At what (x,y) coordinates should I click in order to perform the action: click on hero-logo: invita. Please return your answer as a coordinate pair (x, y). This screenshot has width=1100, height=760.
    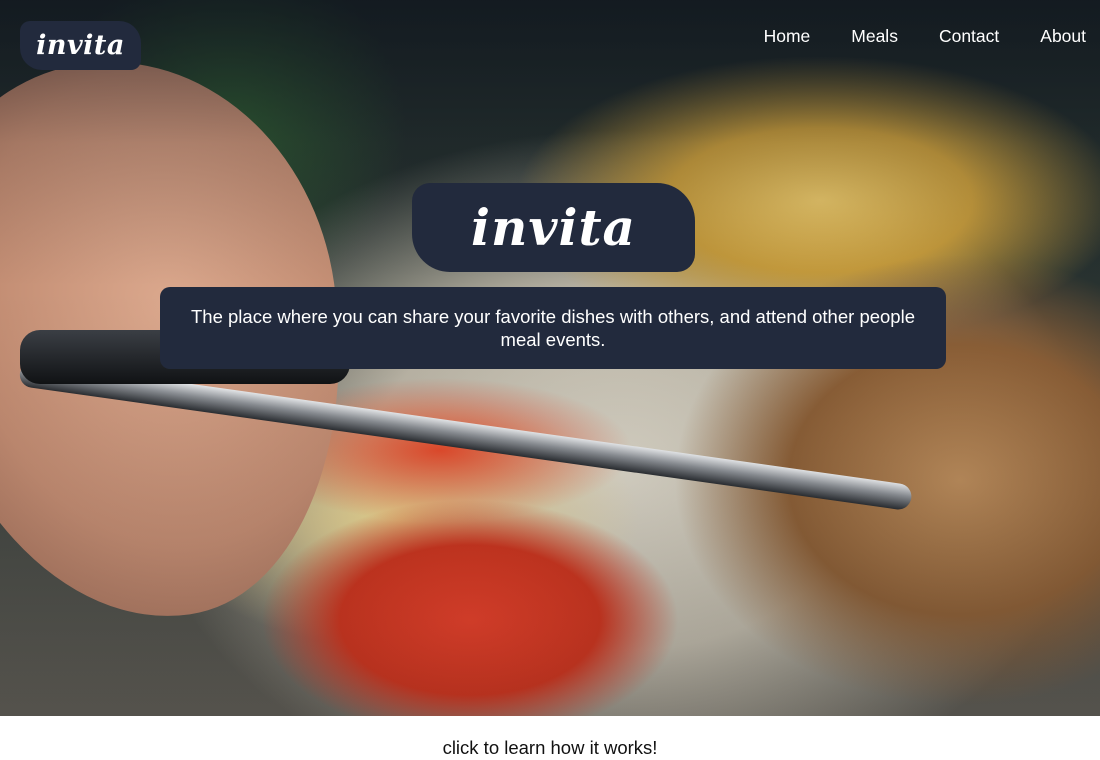
    Looking at the image, I should click on (553, 227).